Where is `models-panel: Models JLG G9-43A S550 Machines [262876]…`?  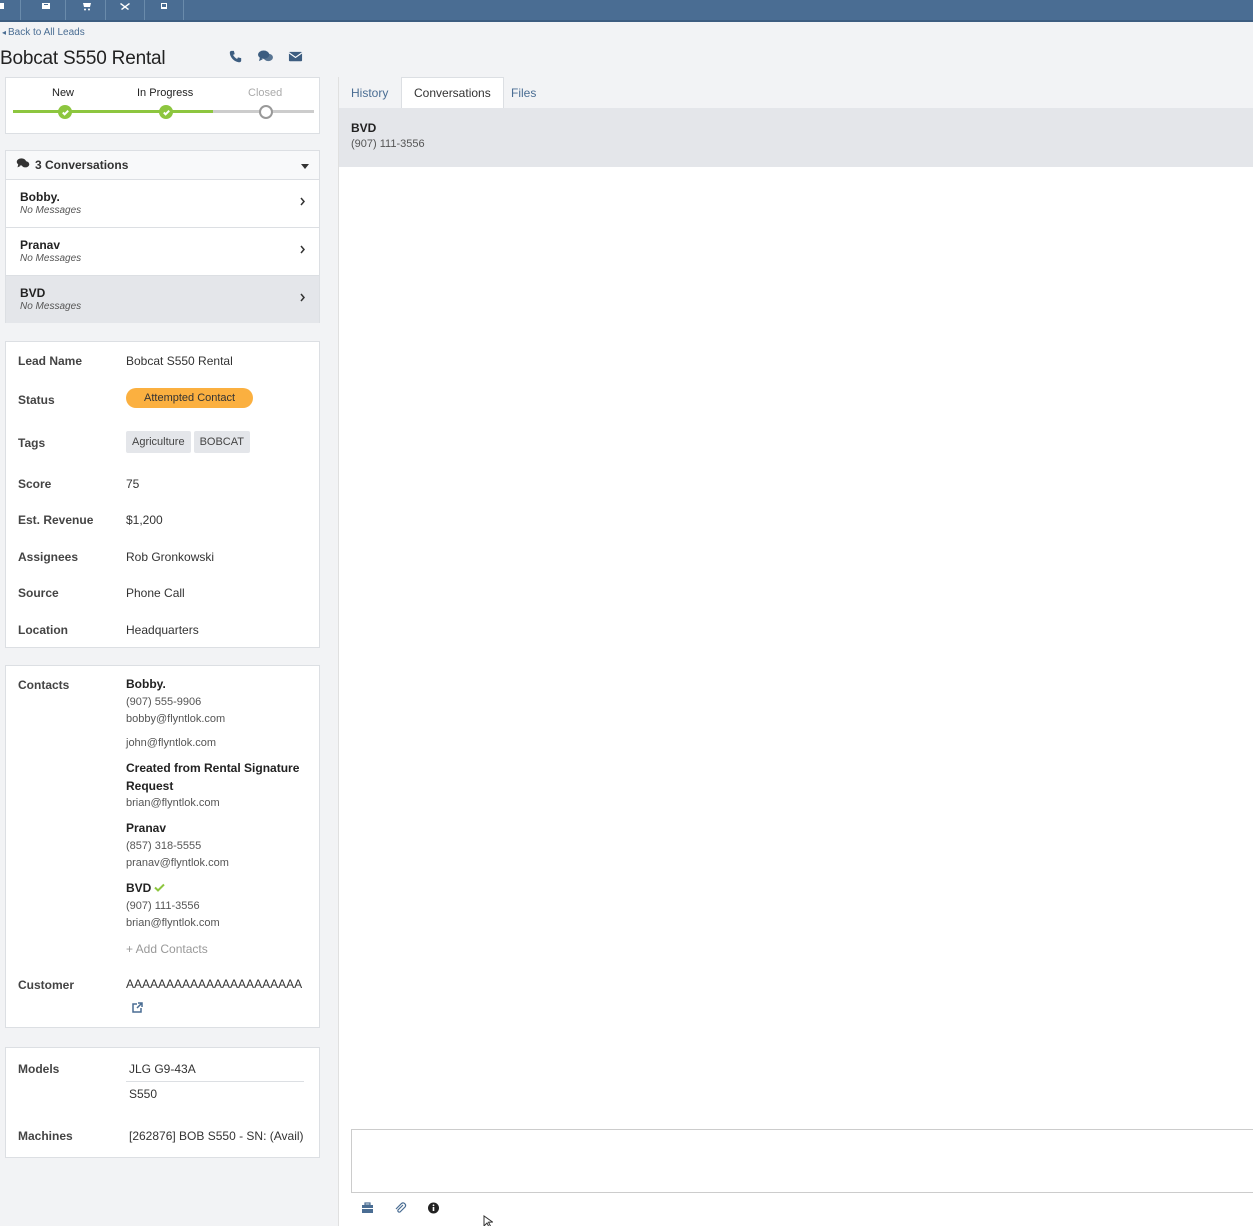
models-panel: Models JLG G9-43A S550 Machines [262876]… is located at coordinates (162, 1102).